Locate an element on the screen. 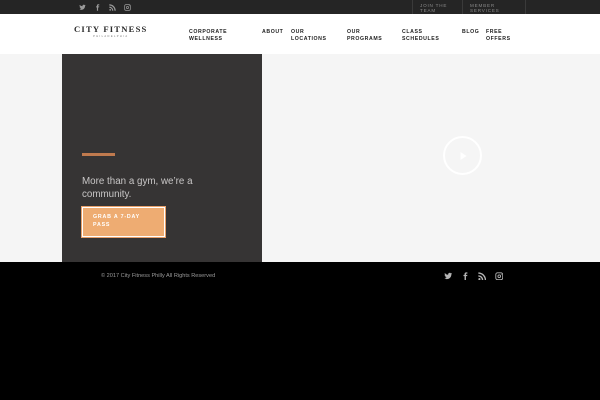 The width and height of the screenshot is (600, 400). logo-name: CITY FITNESS is located at coordinates (111, 29).